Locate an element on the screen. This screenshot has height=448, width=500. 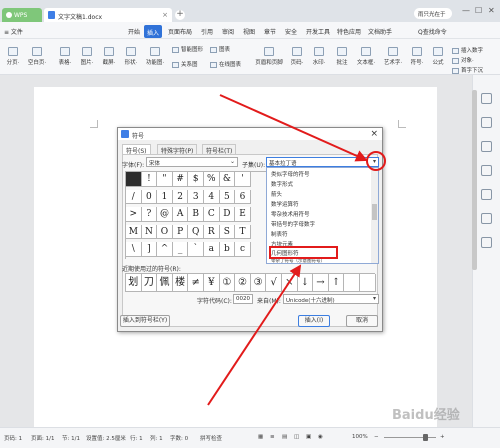
symbol-cell: % is located at coordinates (212, 179).